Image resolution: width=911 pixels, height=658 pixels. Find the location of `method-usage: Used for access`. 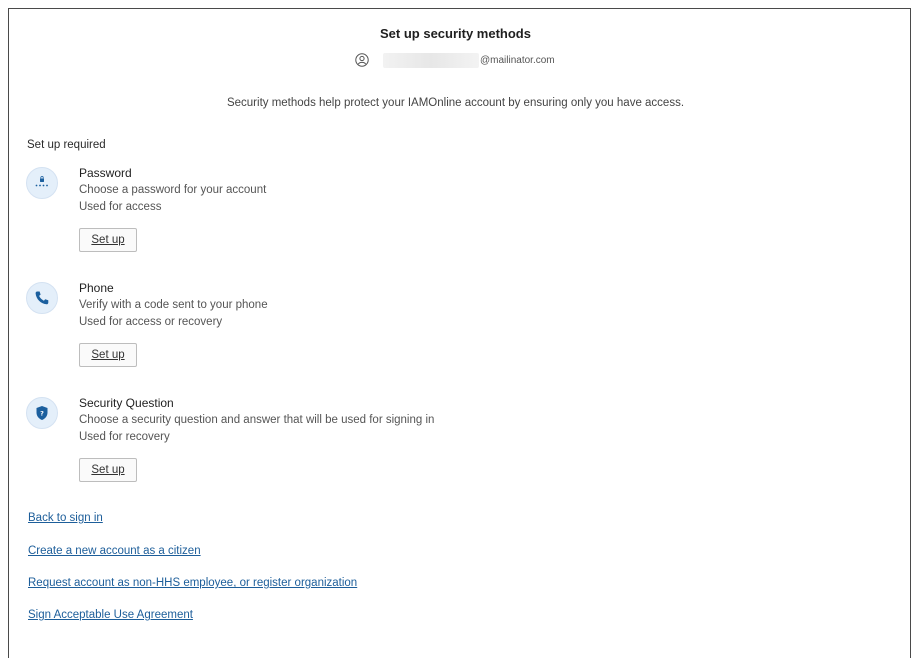

method-usage: Used for access is located at coordinates (120, 207).